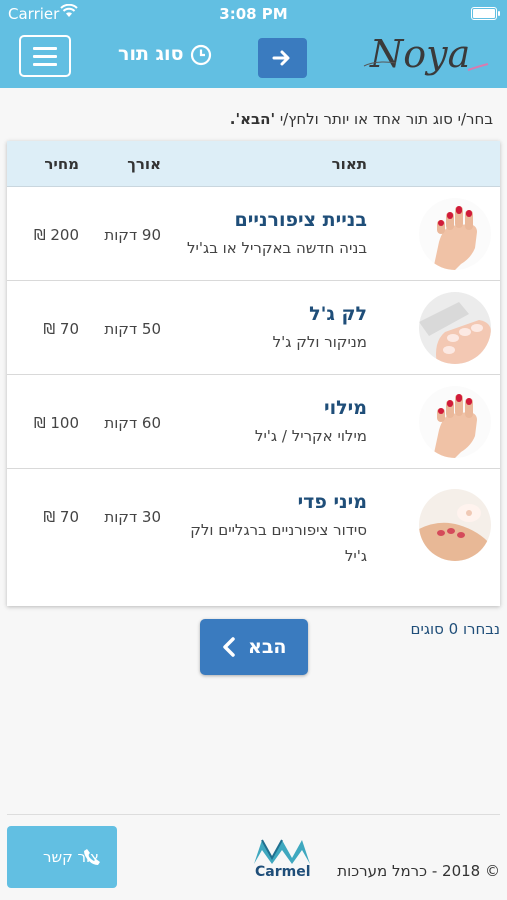 This screenshot has width=507, height=900. I want to click on clock-icon, so click(201, 55).